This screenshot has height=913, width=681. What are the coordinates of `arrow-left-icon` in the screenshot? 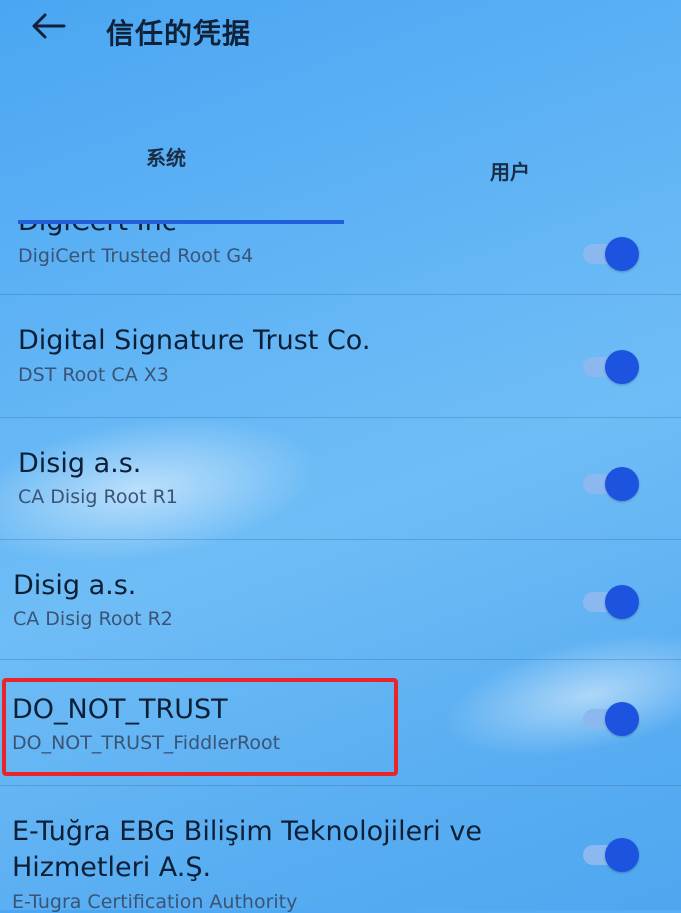 It's located at (49, 26).